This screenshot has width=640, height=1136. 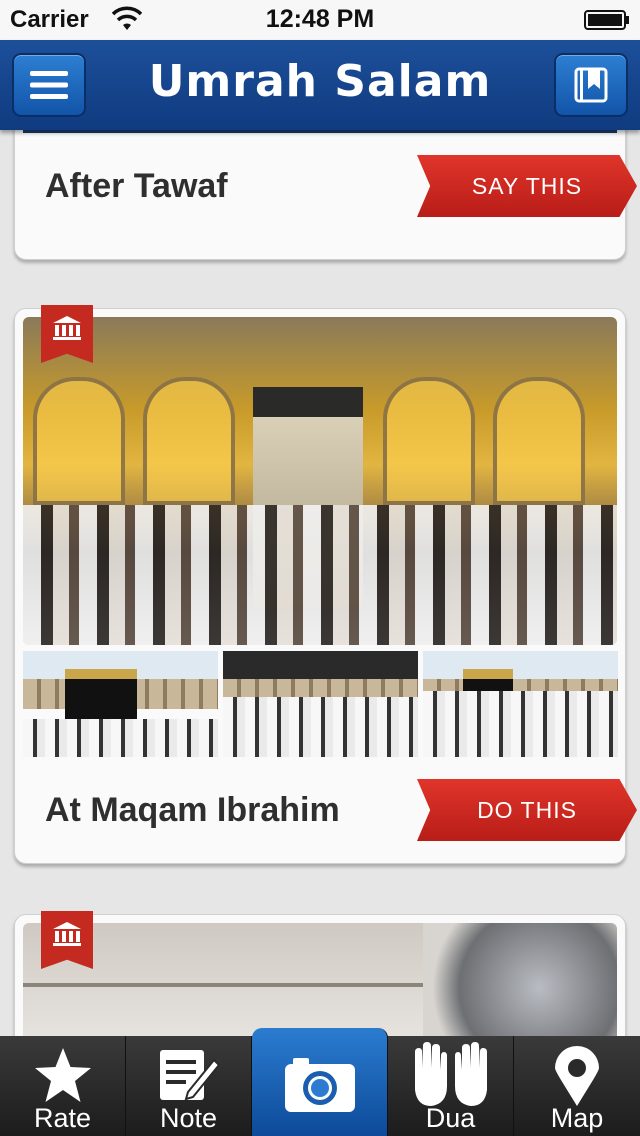 I want to click on tab-bar: Rate Note Dua Map, so click(x=320, y=1082).